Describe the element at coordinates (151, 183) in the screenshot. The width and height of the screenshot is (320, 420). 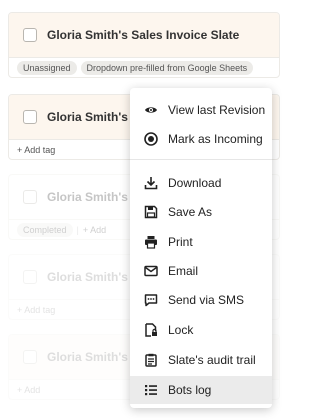
I see `download-icon` at that location.